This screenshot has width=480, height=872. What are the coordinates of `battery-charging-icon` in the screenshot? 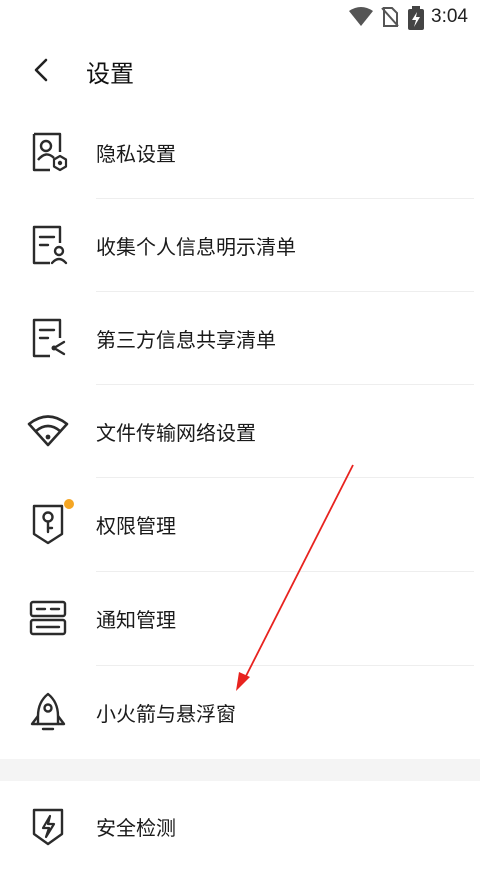 It's located at (416, 18).